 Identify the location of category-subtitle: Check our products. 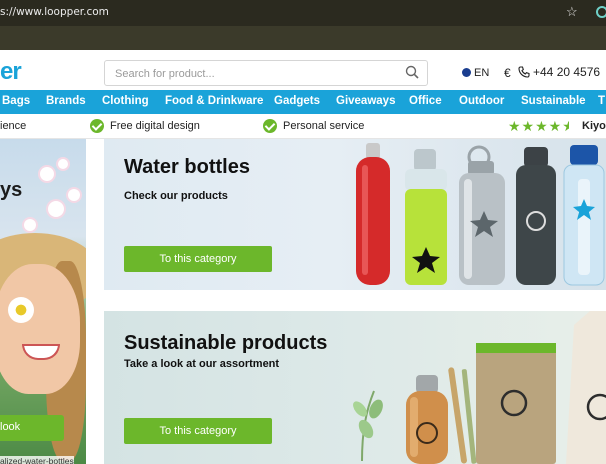
(176, 196).